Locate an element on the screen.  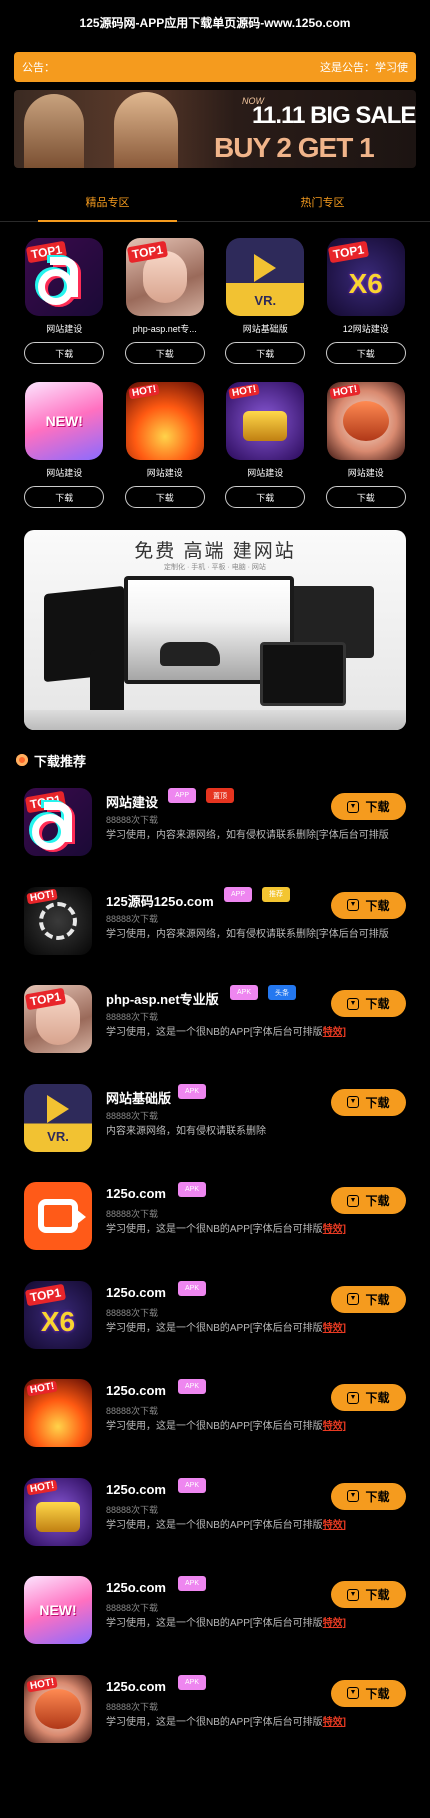
app-name: 网站基础版 is located at coordinates (138, 1097).